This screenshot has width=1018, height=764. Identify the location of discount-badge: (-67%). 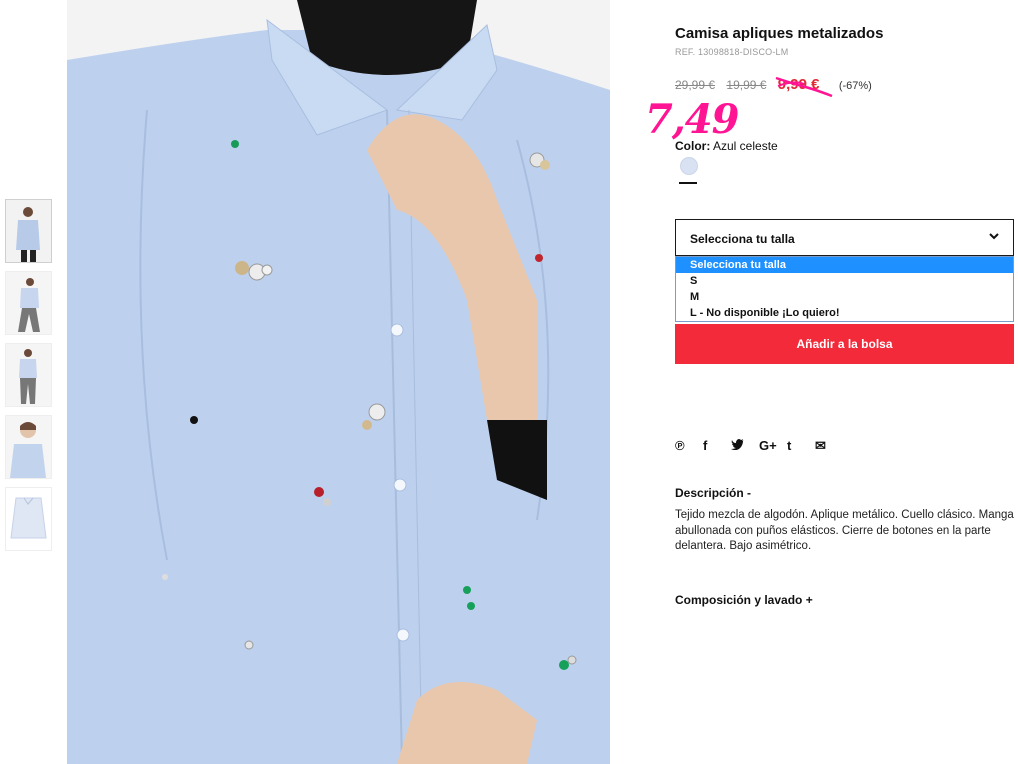
(855, 86).